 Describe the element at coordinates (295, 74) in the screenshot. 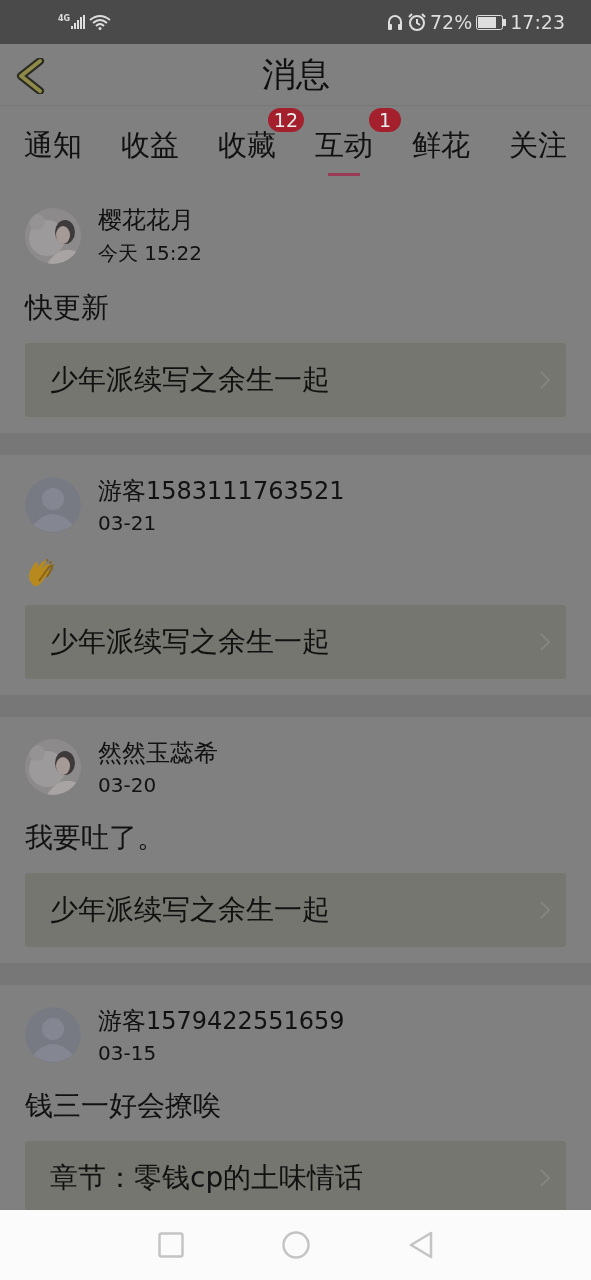

I see `page-title: 消息` at that location.